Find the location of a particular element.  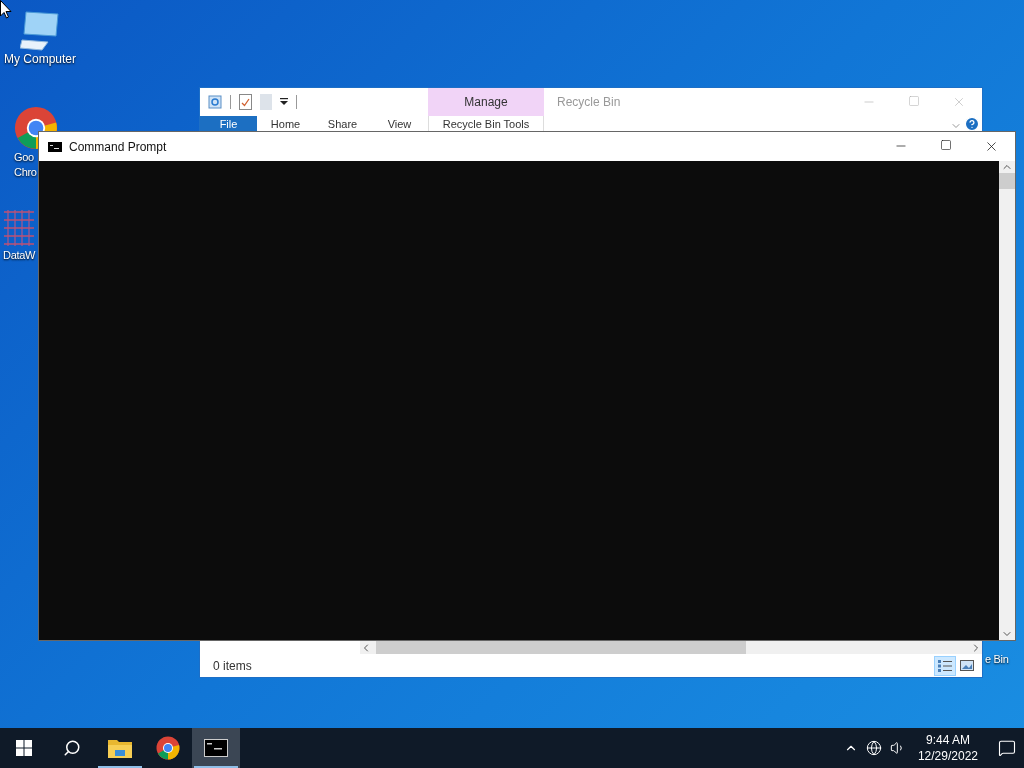

window-title: Command Prompt is located at coordinates (118, 147).